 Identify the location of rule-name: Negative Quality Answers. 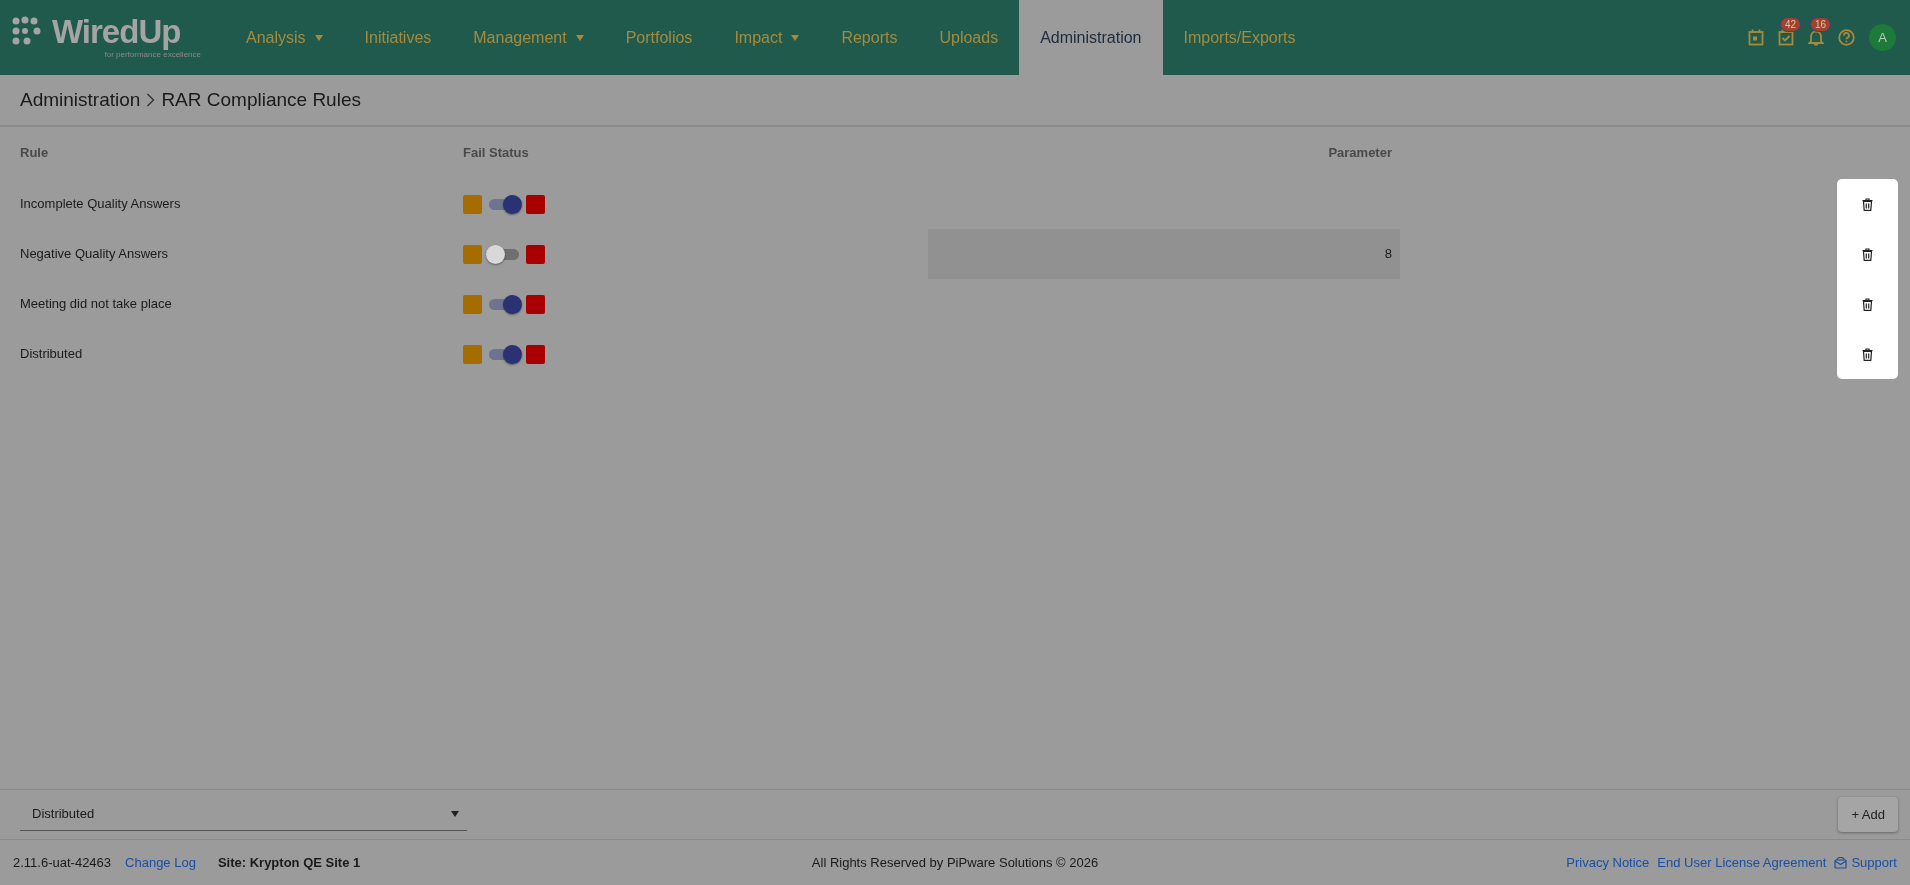
(94, 254).